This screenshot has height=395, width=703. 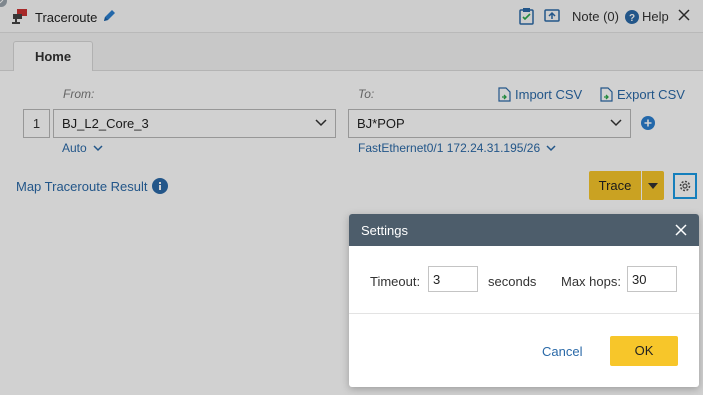 What do you see at coordinates (652, 279) in the screenshot?
I see `max-hops-field` at bounding box center [652, 279].